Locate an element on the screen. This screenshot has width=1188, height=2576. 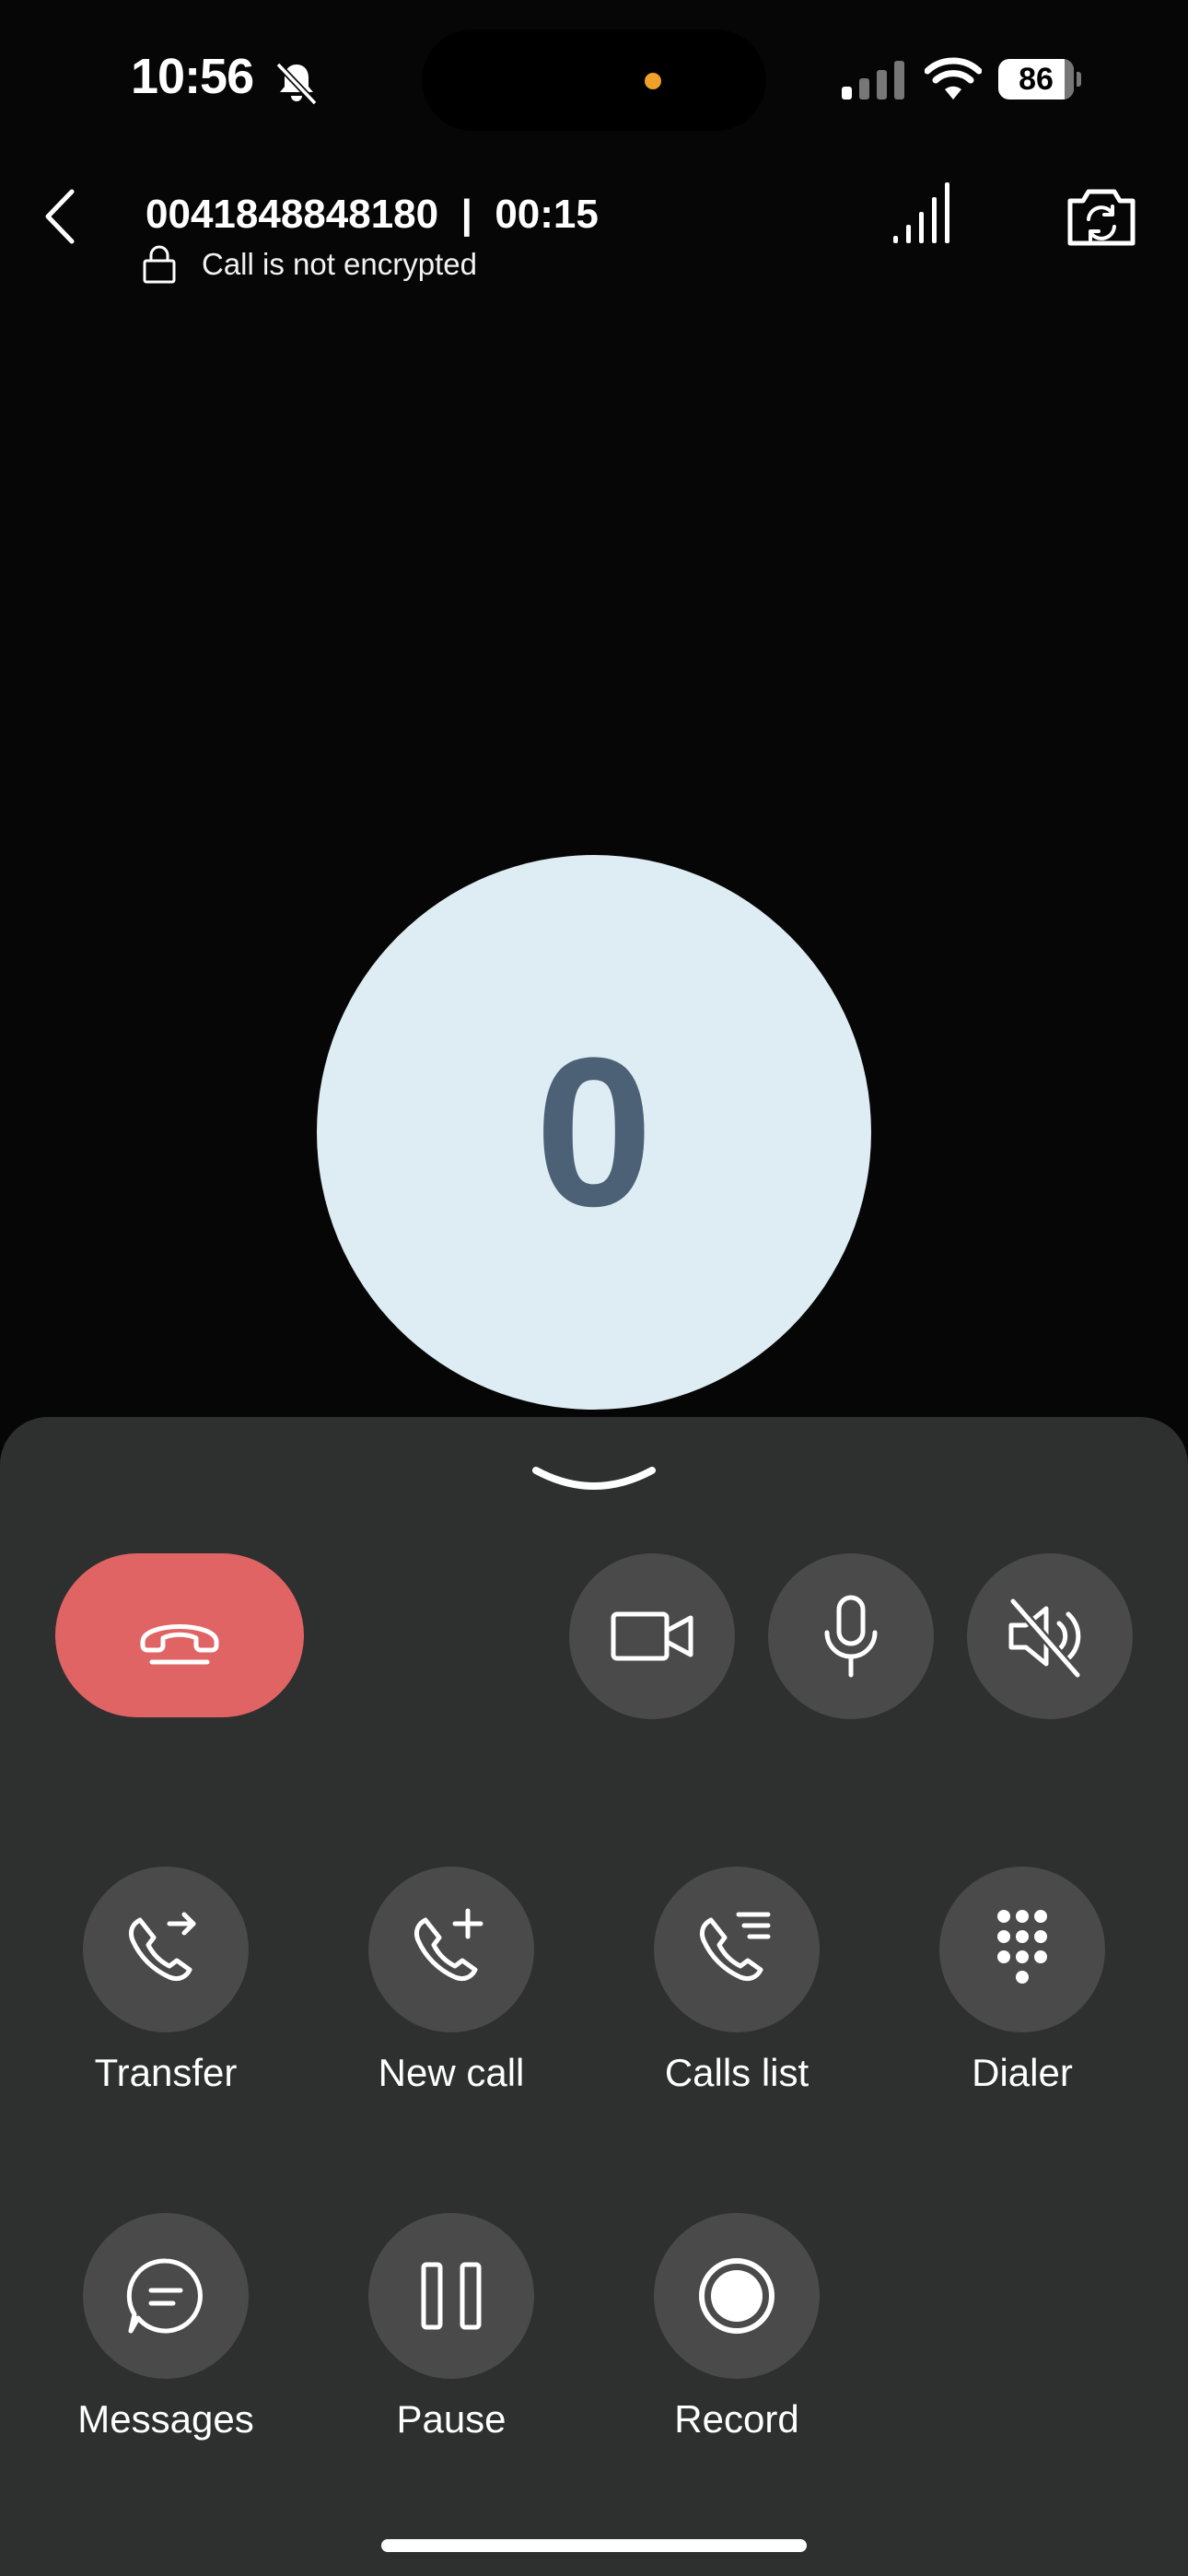
pause-icon is located at coordinates (451, 2296).